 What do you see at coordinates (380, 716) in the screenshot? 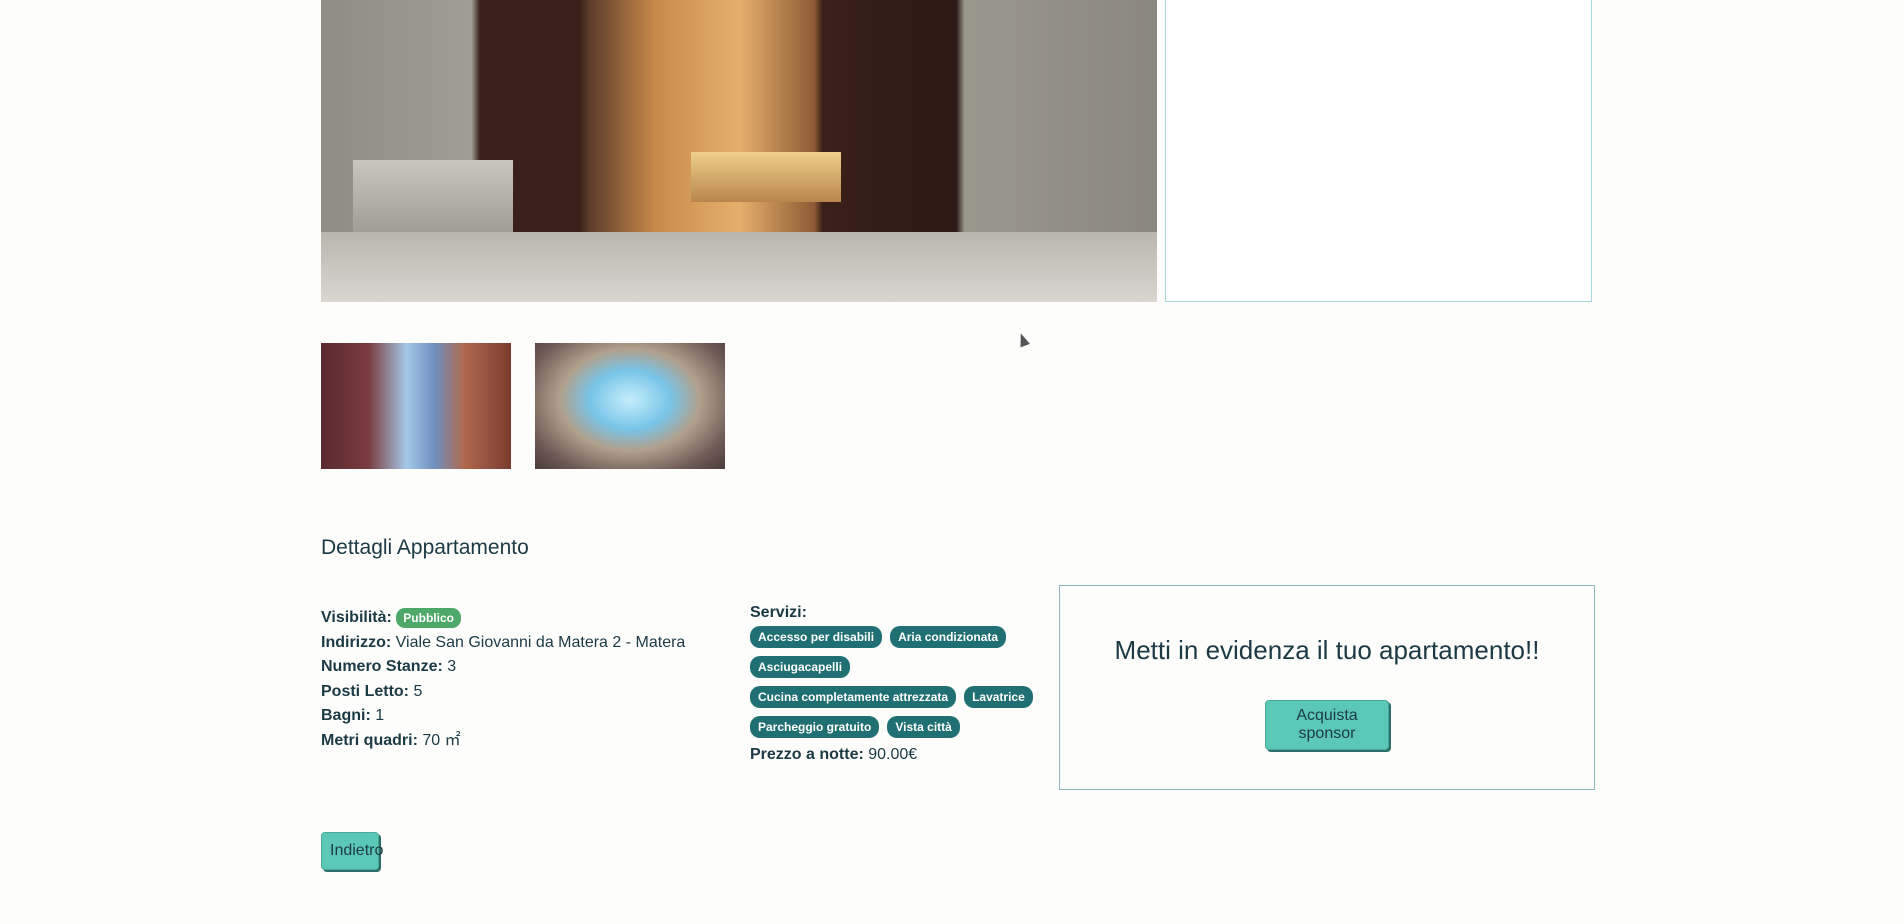
I see `baths-value: 1` at bounding box center [380, 716].